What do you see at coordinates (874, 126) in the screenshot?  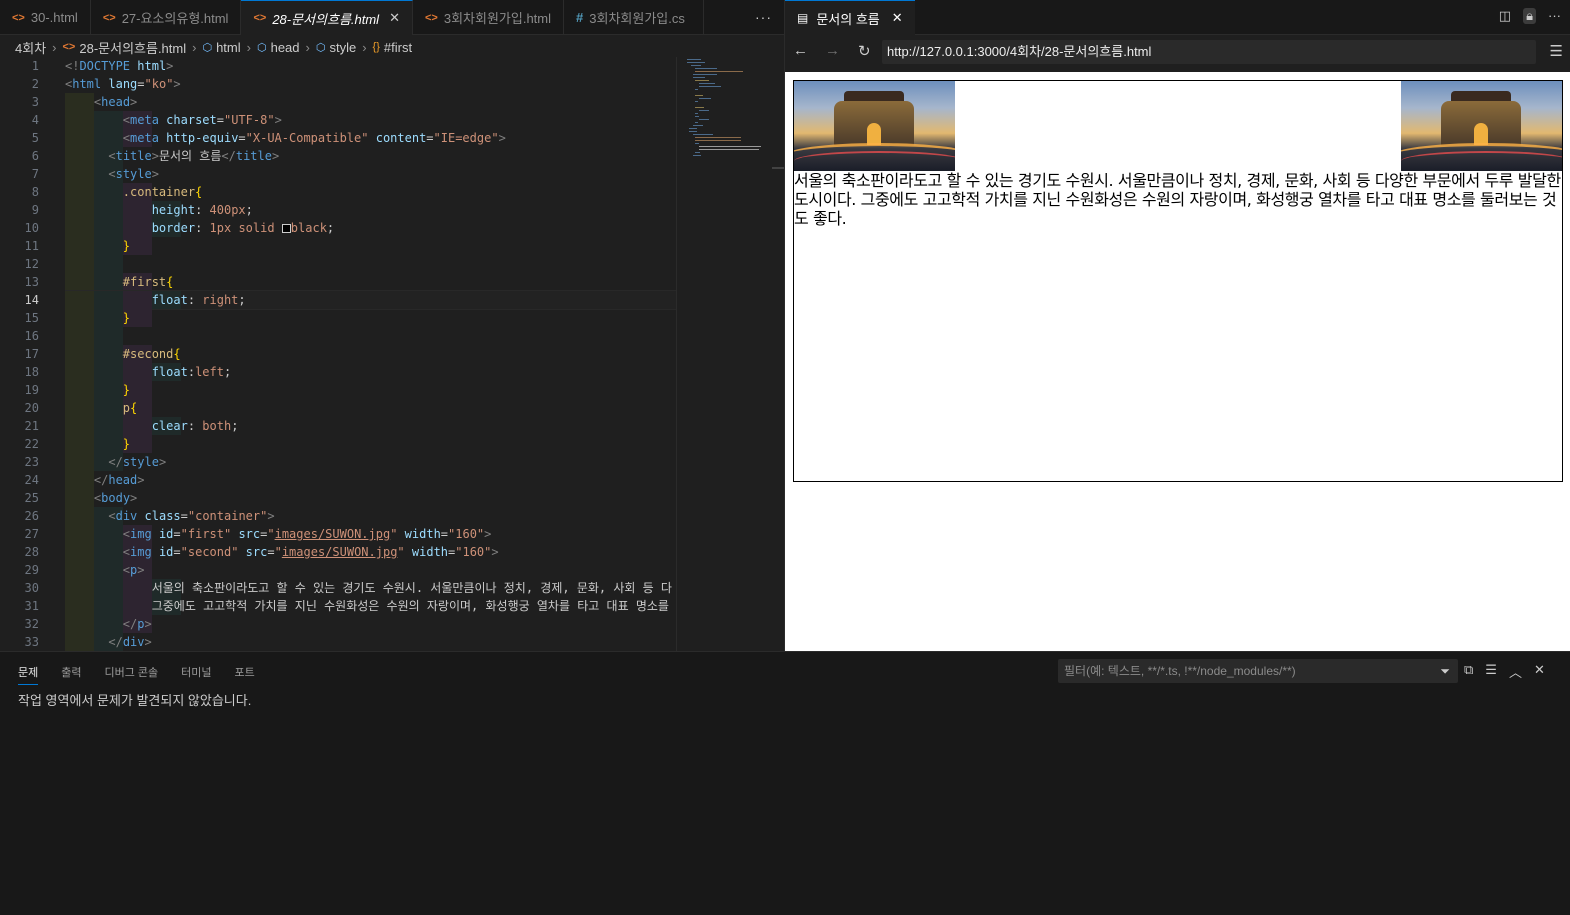 I see `suwon-image-left` at bounding box center [874, 126].